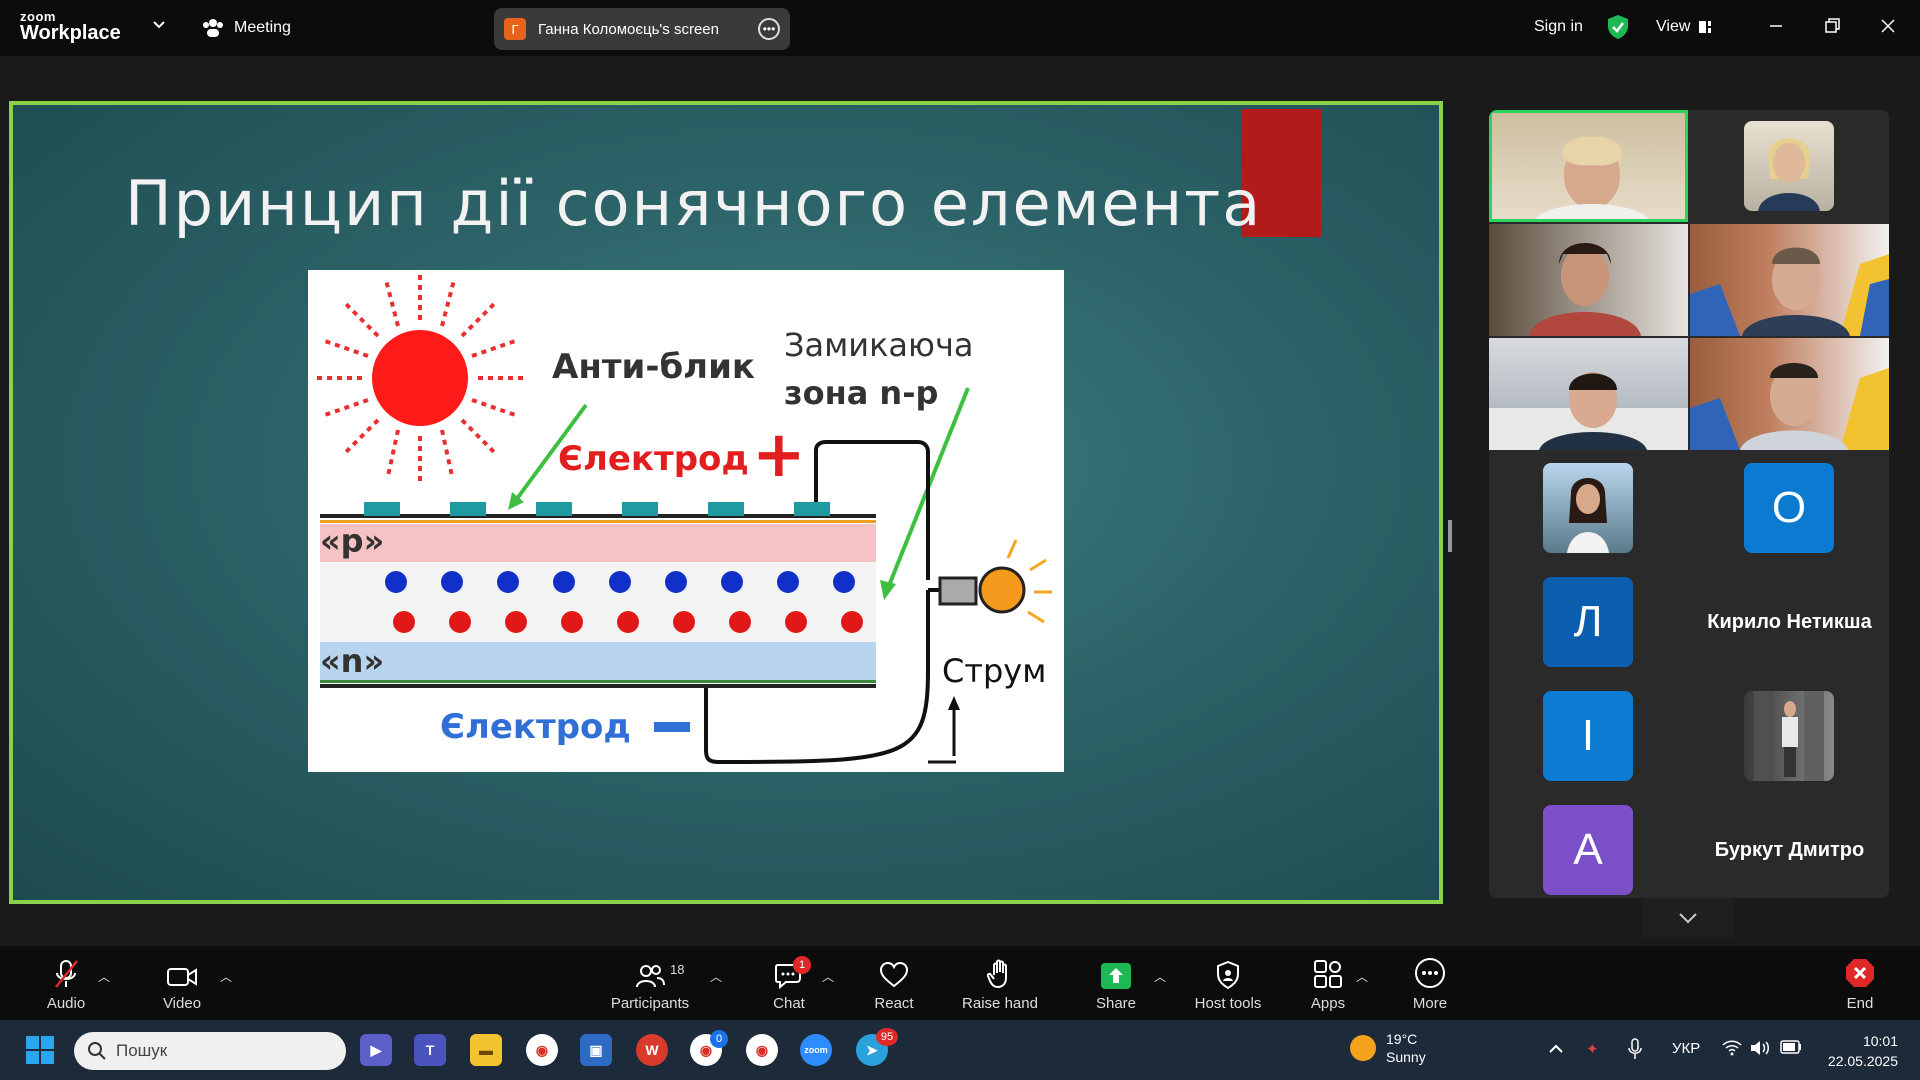 Image resolution: width=1920 pixels, height=1080 pixels. Describe the element at coordinates (716, 976) in the screenshot. I see `participants-options-icon: ︿` at that location.